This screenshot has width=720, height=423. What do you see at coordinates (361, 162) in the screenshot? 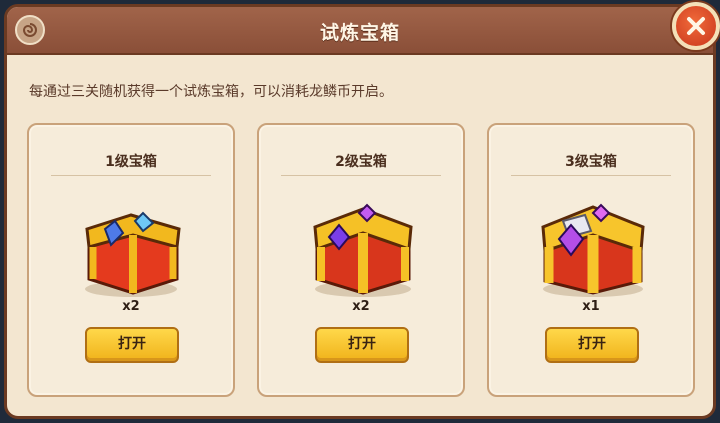
I see `chest-title: 2级宝箱` at bounding box center [361, 162].